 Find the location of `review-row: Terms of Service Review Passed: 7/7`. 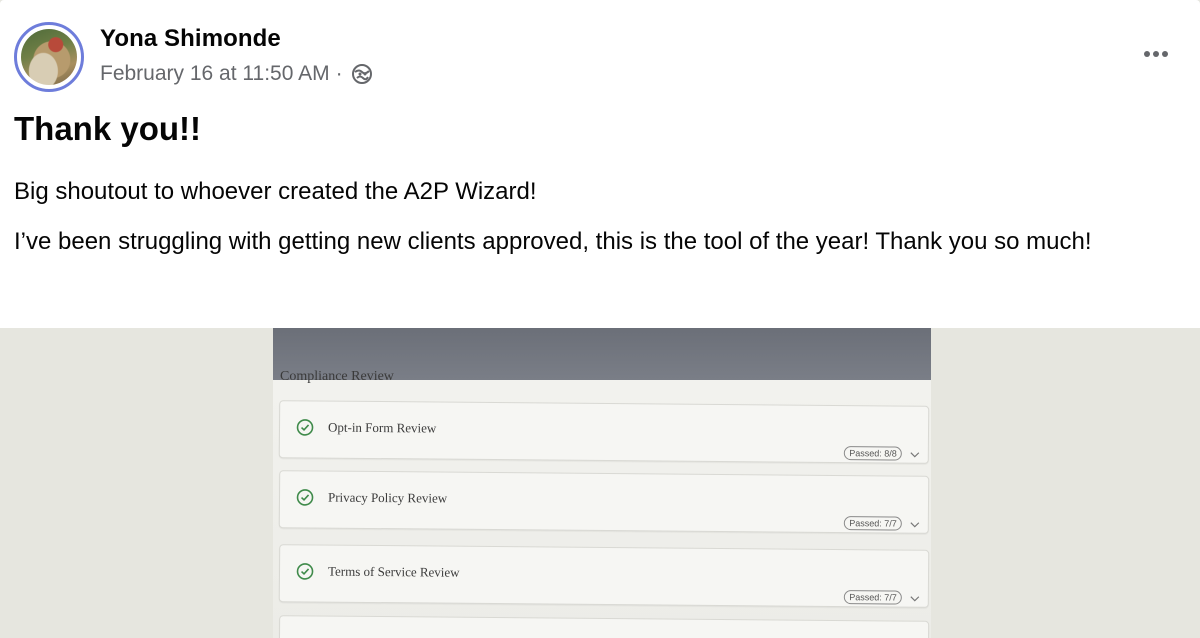

review-row: Terms of Service Review Passed: 7/7 is located at coordinates (604, 576).